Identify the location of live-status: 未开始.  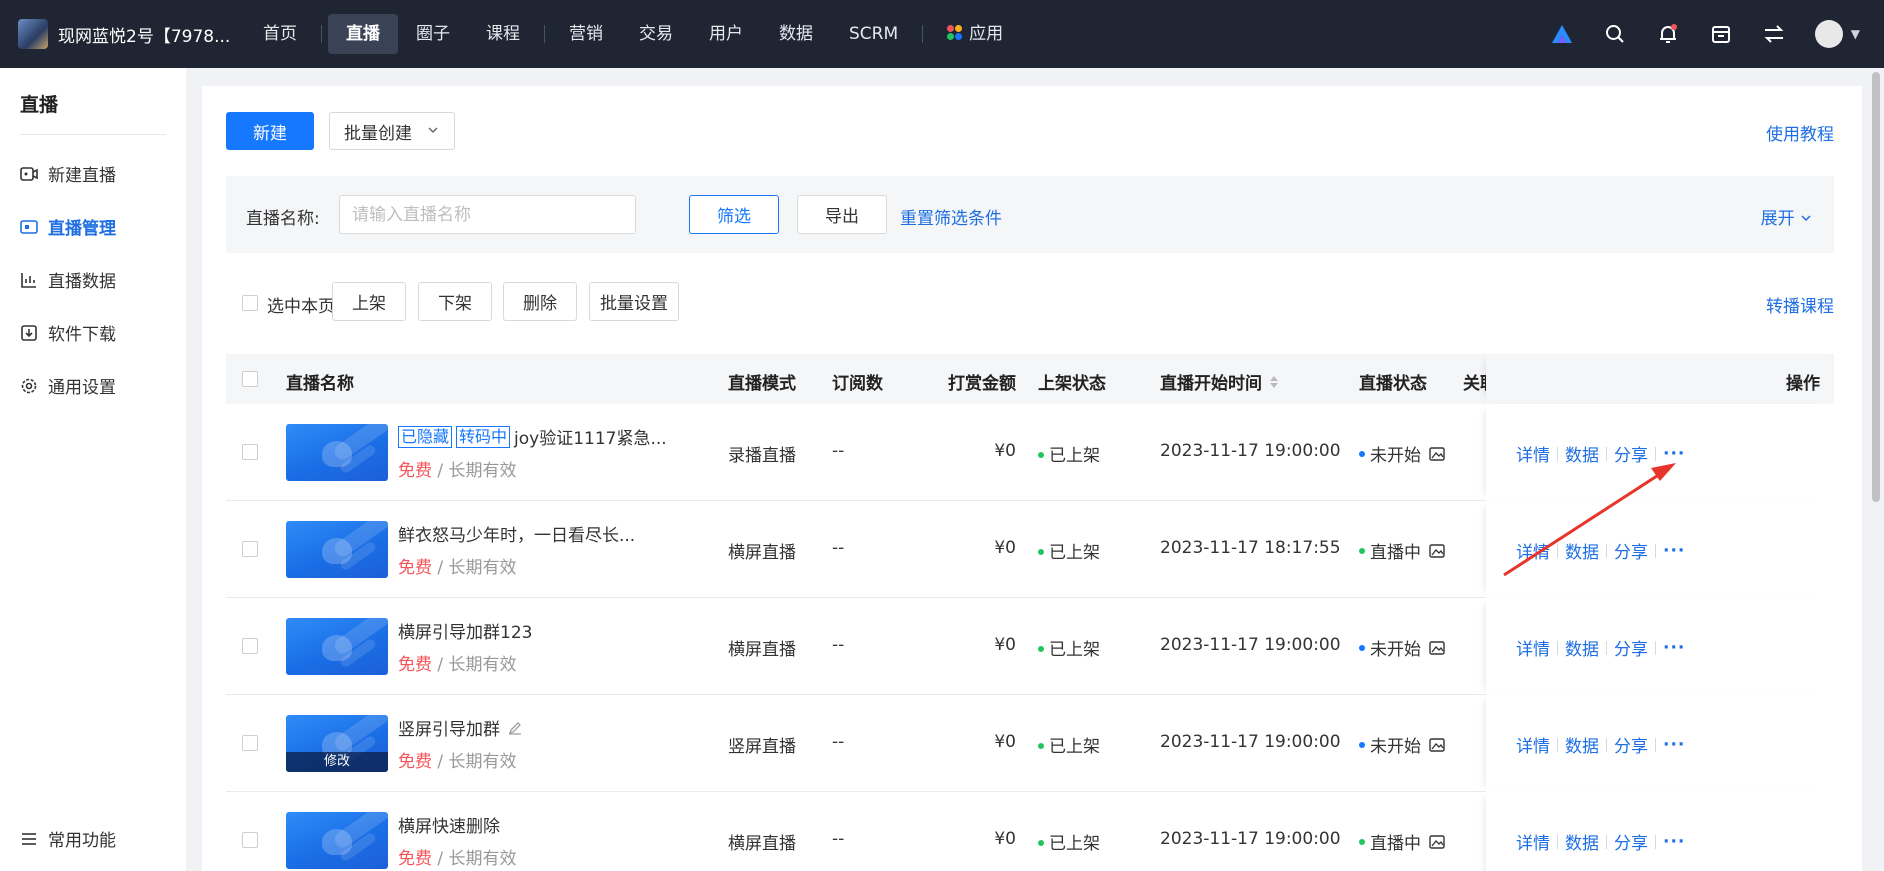
(1402, 744).